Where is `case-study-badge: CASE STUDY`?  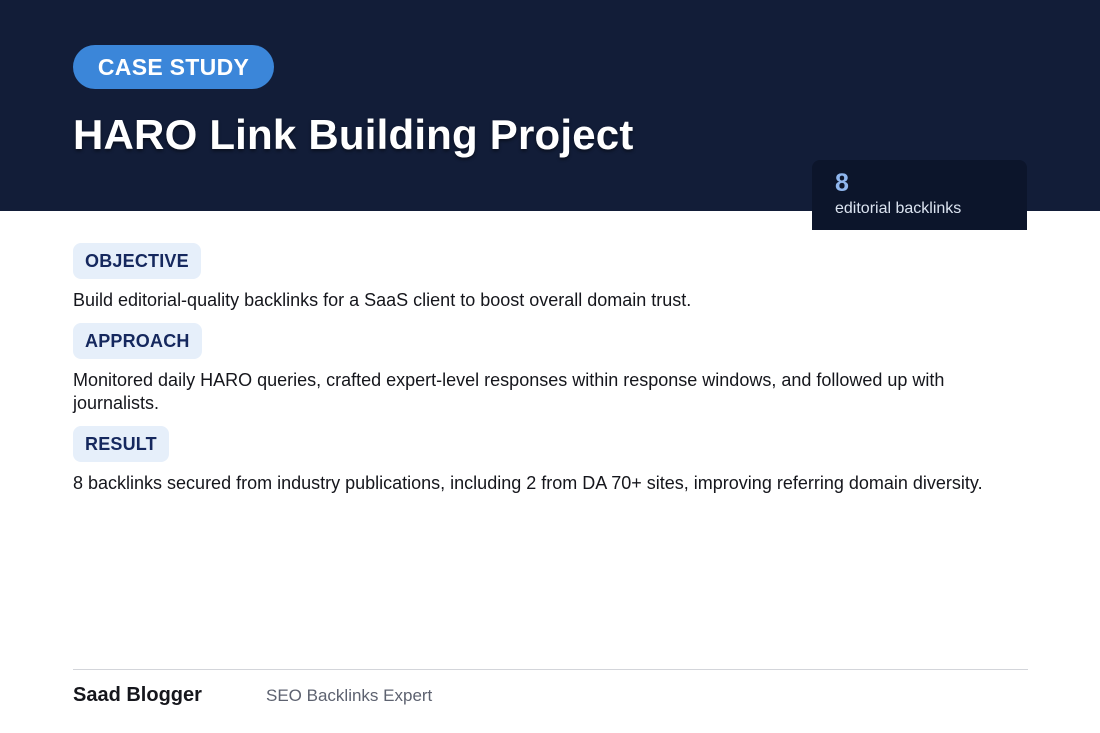
case-study-badge: CASE STUDY is located at coordinates (173, 67).